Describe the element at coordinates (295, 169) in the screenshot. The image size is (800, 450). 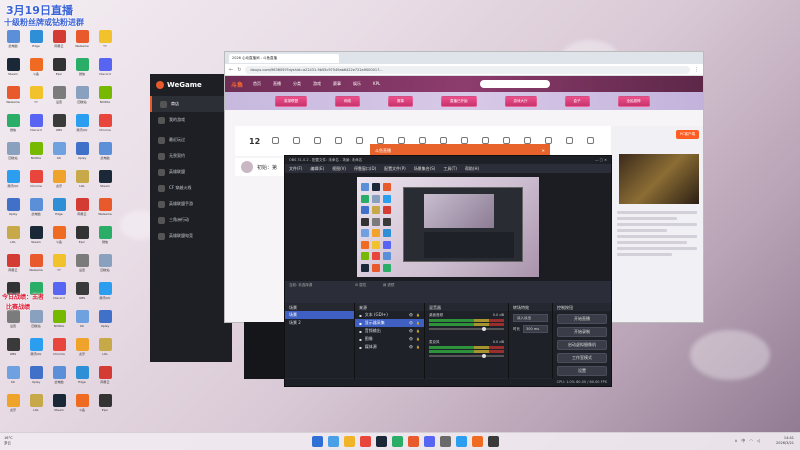
I see `obs-menu-item: 文件(F)` at that location.